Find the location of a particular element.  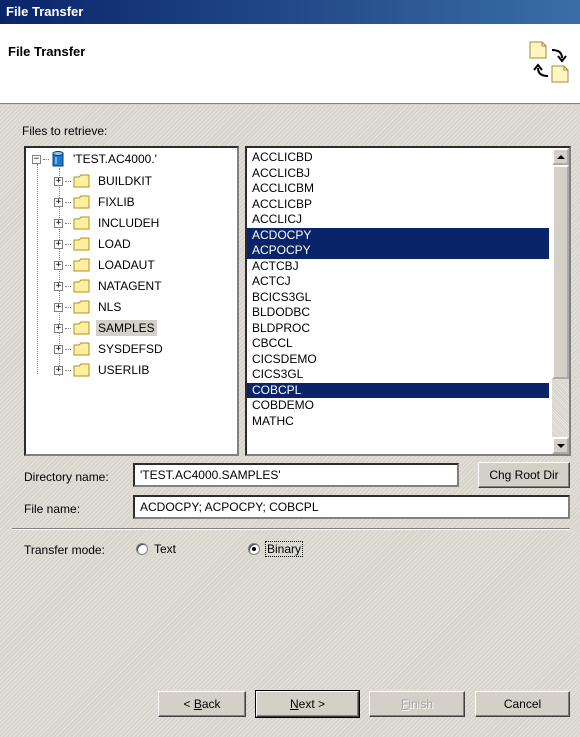

list-item: ACCLICJ is located at coordinates (398, 220).